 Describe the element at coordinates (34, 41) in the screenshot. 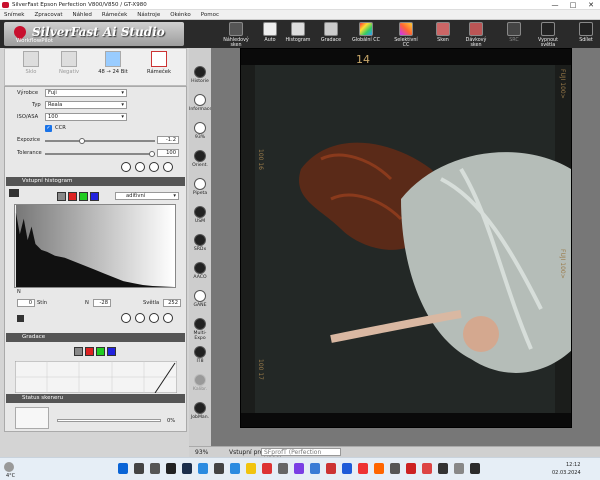

I see `workflowpilot-label: WorkflowPilot` at that location.